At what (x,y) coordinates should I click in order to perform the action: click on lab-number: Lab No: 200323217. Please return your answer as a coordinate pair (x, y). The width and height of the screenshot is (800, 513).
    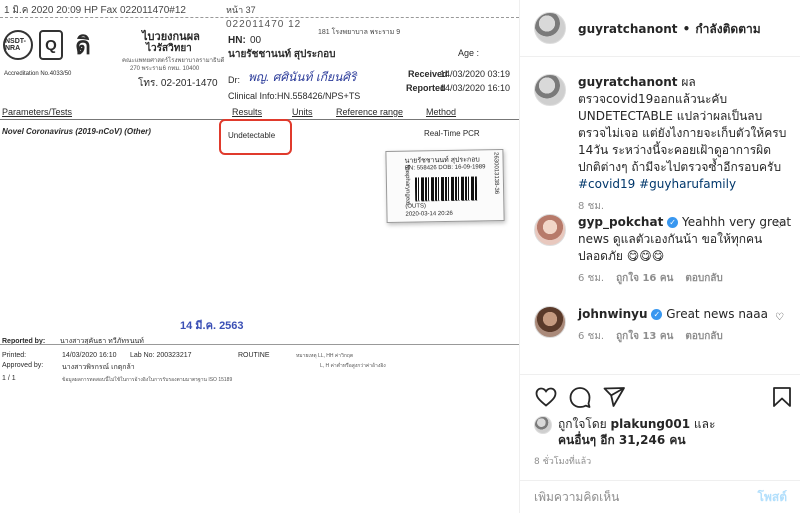
    Looking at the image, I should click on (161, 355).